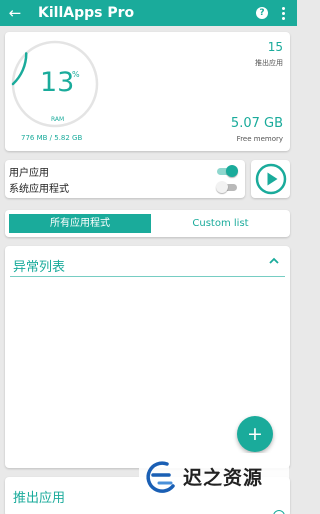 This screenshot has width=320, height=514. What do you see at coordinates (76, 74) in the screenshot?
I see `ram-percent-sign: %` at bounding box center [76, 74].